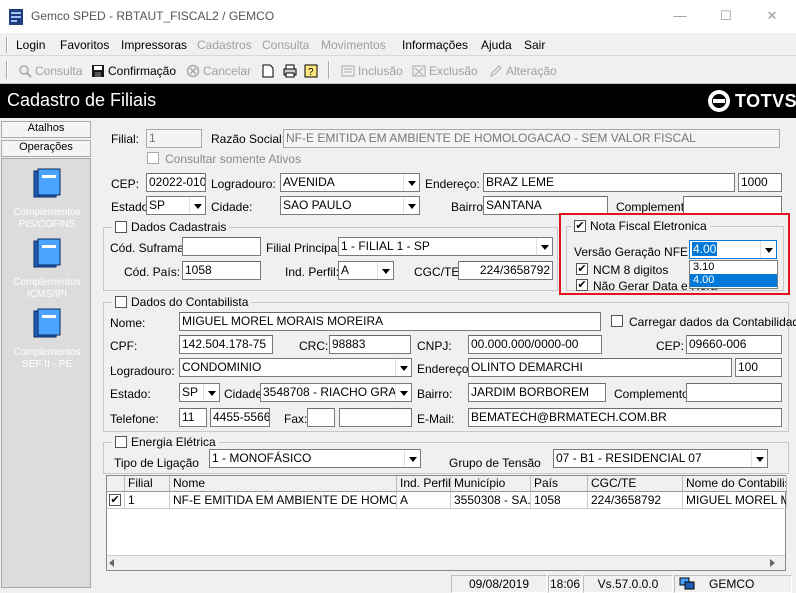 The width and height of the screenshot is (796, 593). Describe the element at coordinates (174, 138) in the screenshot. I see `filial-input: 1` at that location.